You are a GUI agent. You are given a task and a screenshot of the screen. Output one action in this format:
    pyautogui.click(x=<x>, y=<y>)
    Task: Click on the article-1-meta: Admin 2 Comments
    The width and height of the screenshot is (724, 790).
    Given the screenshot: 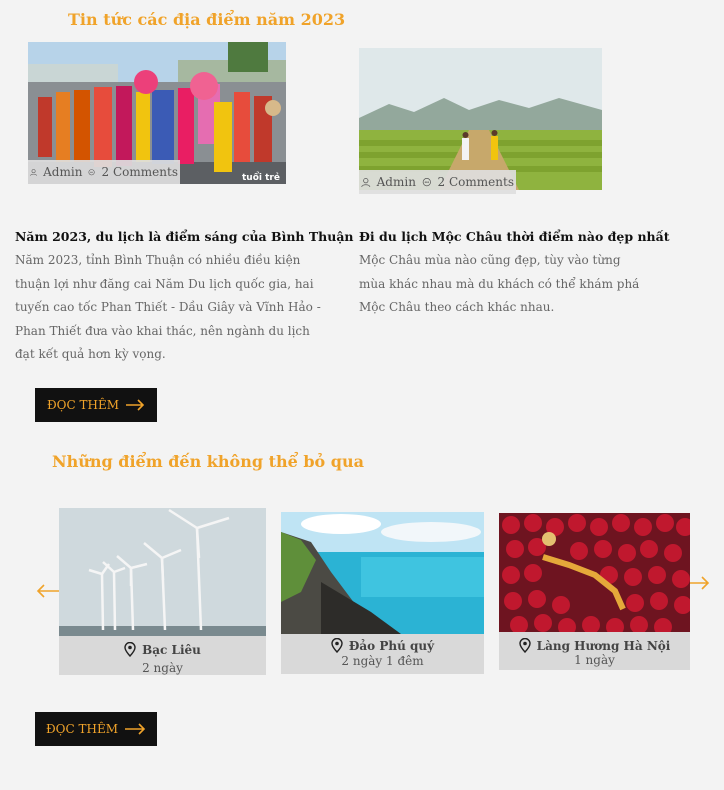 What is the action you would take?
    pyautogui.click(x=104, y=172)
    